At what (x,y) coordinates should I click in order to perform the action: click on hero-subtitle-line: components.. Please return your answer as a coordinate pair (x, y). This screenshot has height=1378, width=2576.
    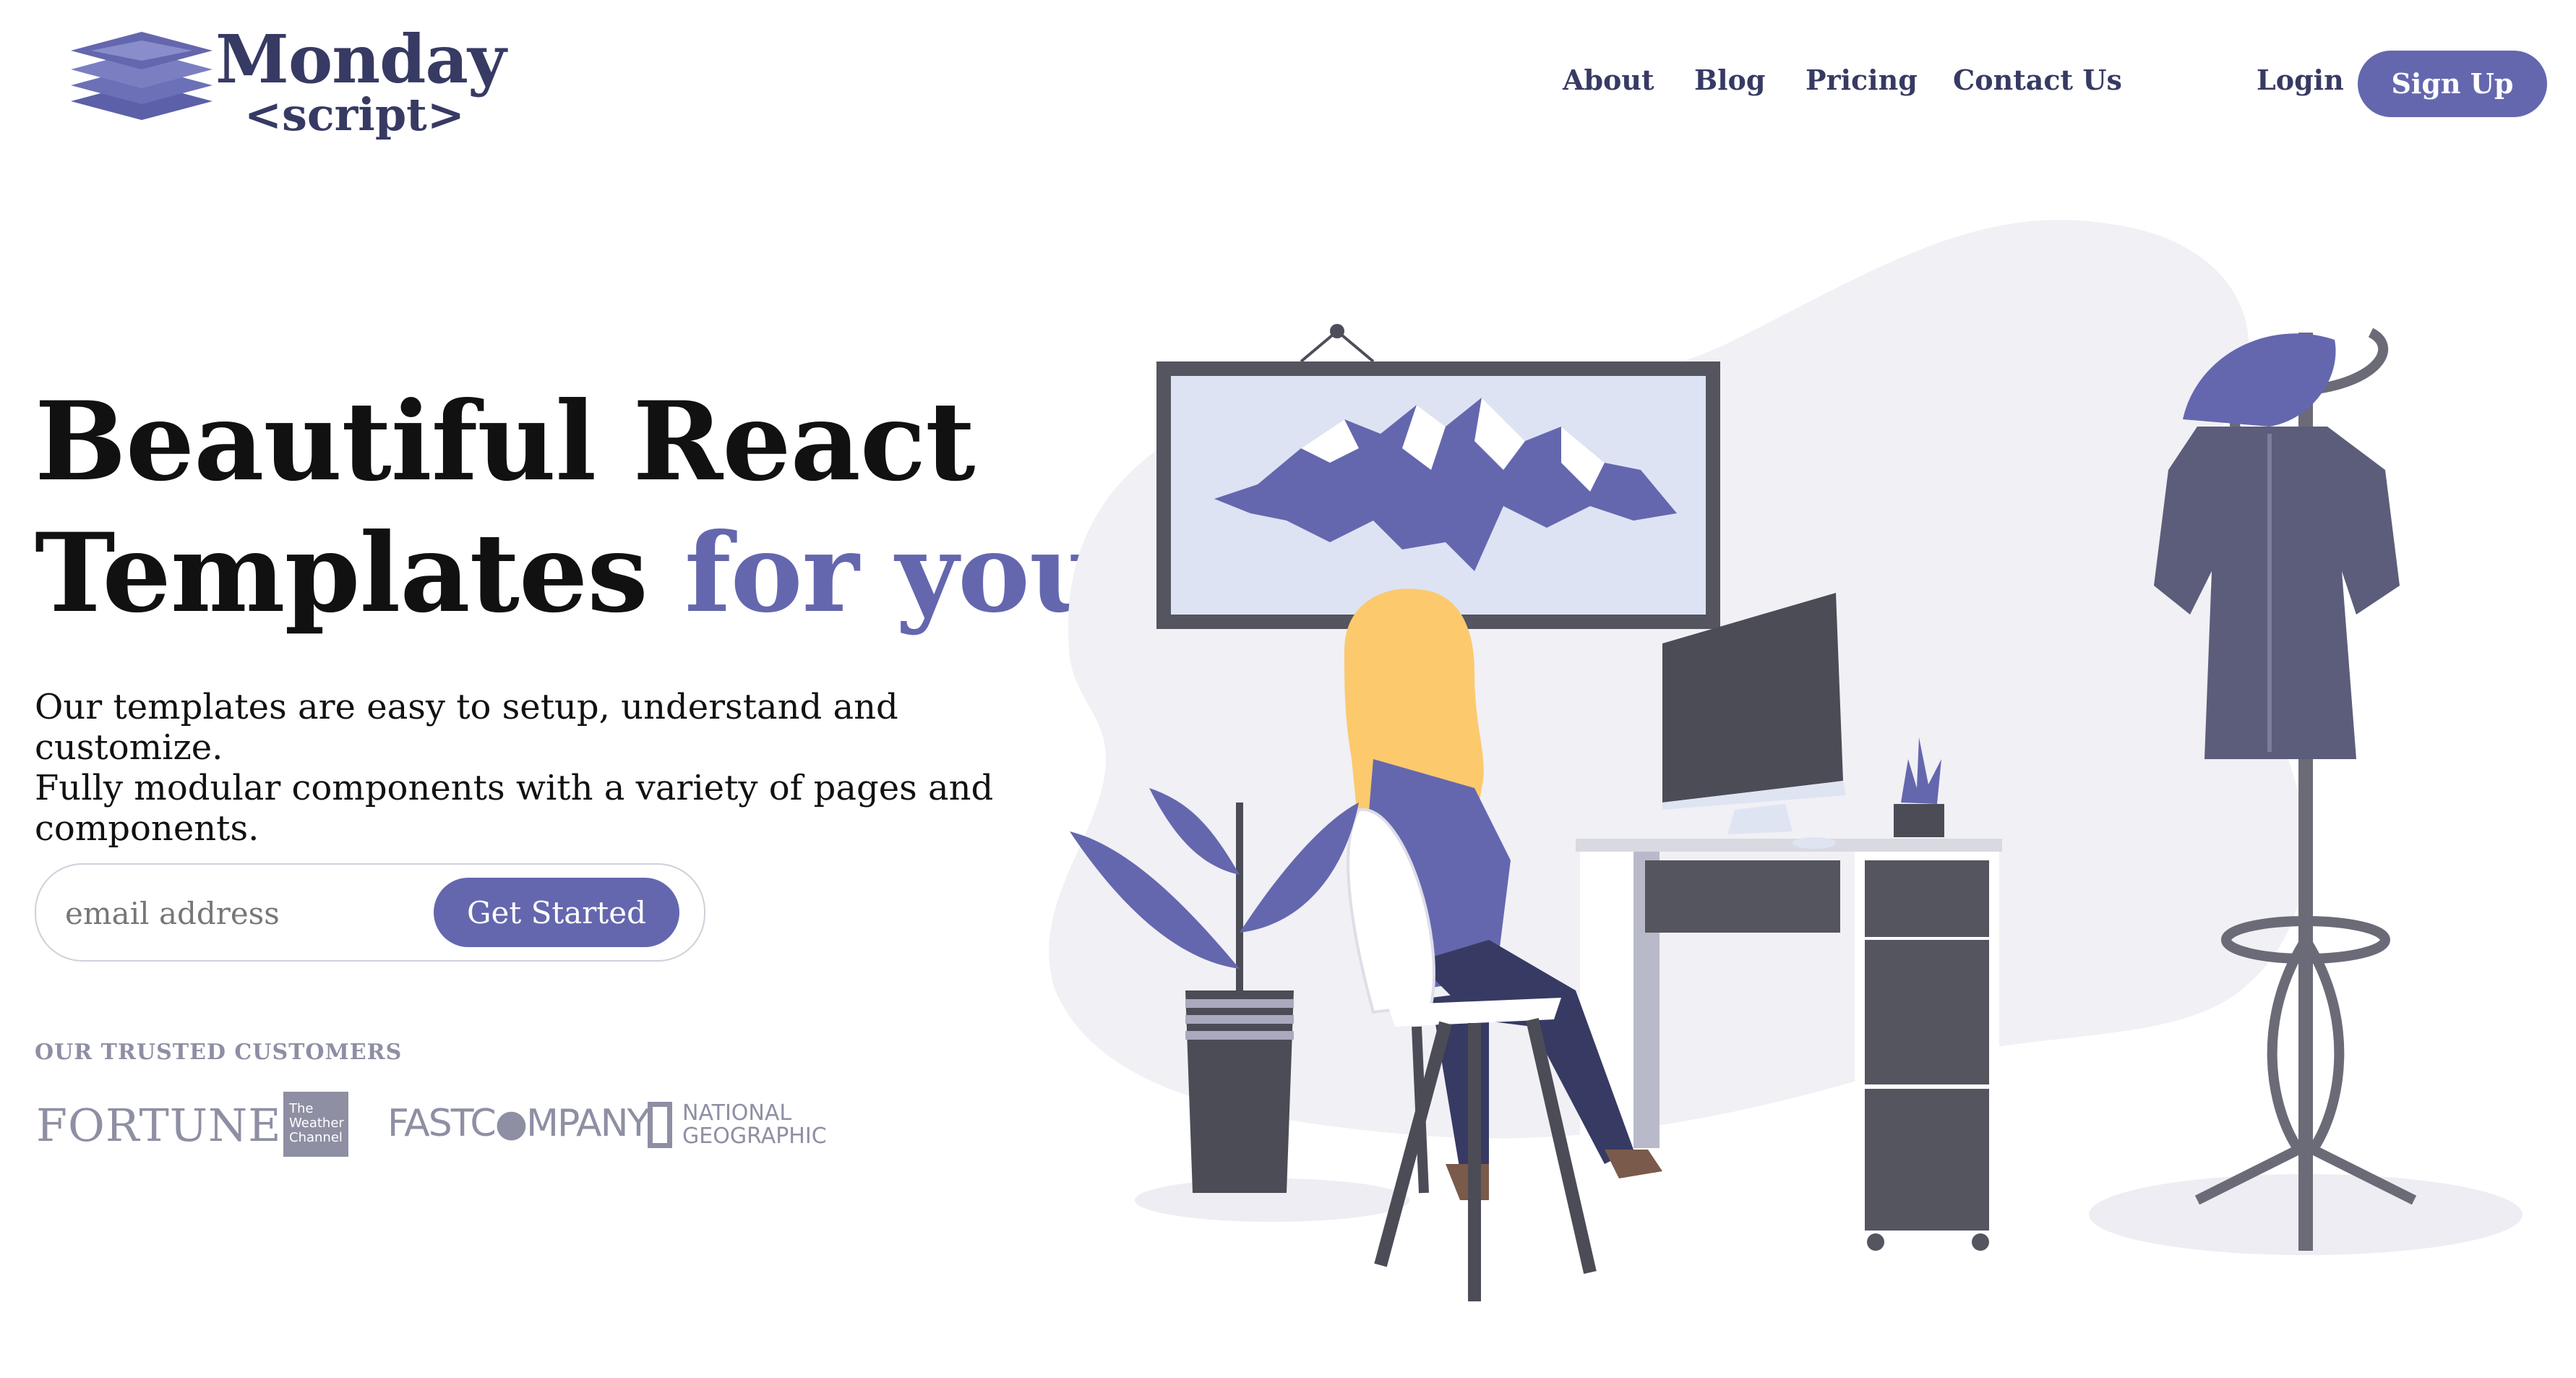
    Looking at the image, I should click on (147, 828).